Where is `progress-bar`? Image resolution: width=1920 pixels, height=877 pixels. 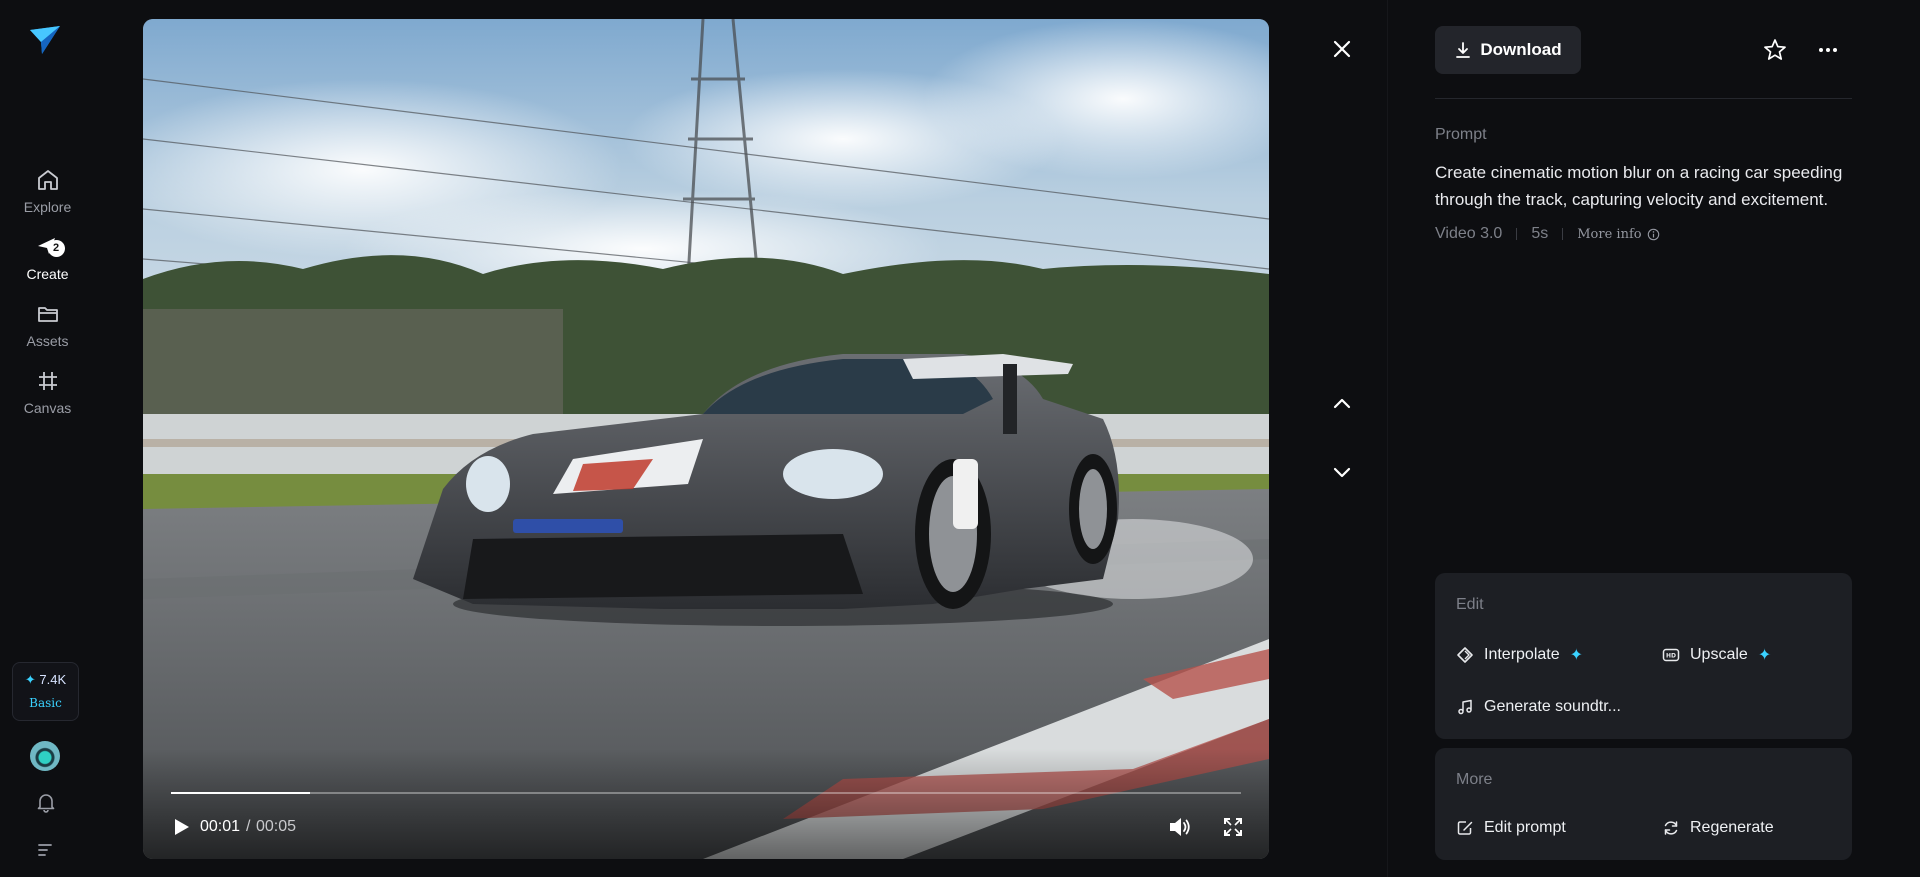 progress-bar is located at coordinates (706, 793).